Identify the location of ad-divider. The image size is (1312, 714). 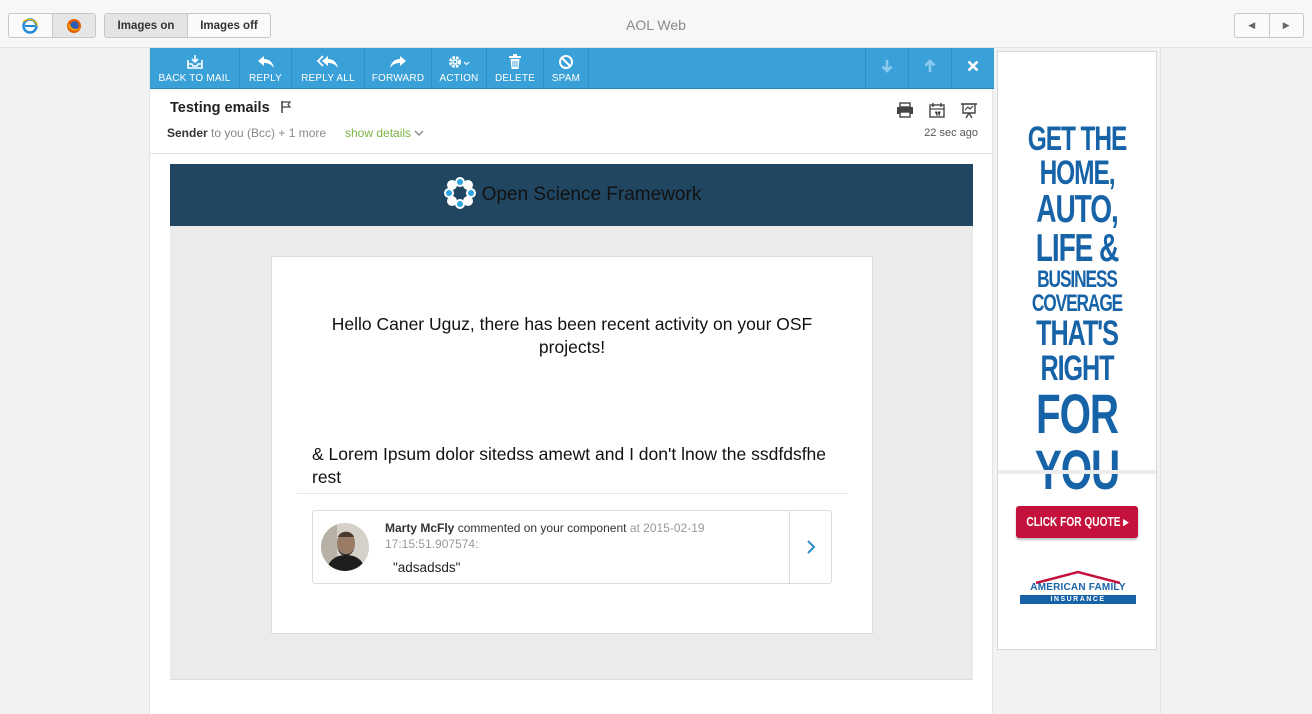
(1077, 472).